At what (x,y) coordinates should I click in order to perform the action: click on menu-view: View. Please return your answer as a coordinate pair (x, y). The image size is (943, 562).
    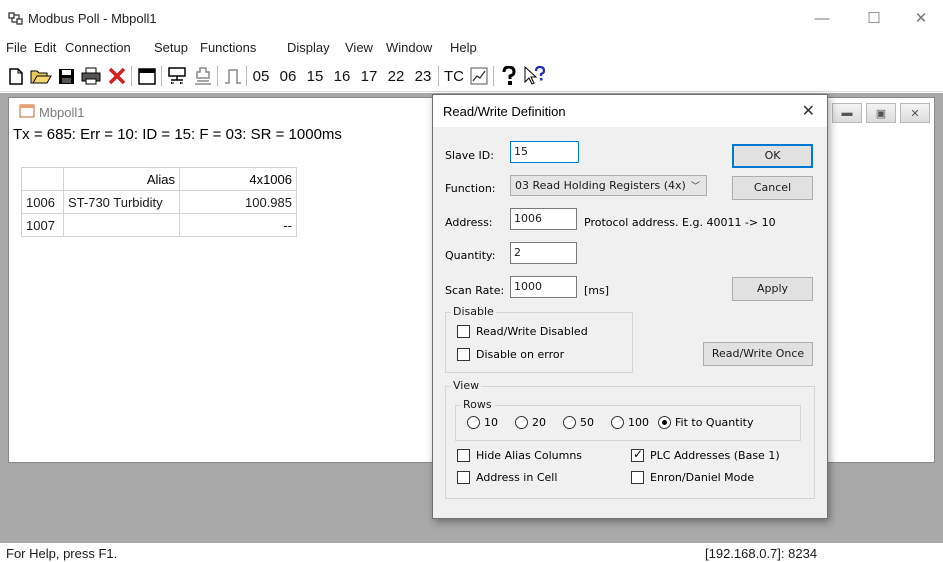
    Looking at the image, I should click on (359, 47).